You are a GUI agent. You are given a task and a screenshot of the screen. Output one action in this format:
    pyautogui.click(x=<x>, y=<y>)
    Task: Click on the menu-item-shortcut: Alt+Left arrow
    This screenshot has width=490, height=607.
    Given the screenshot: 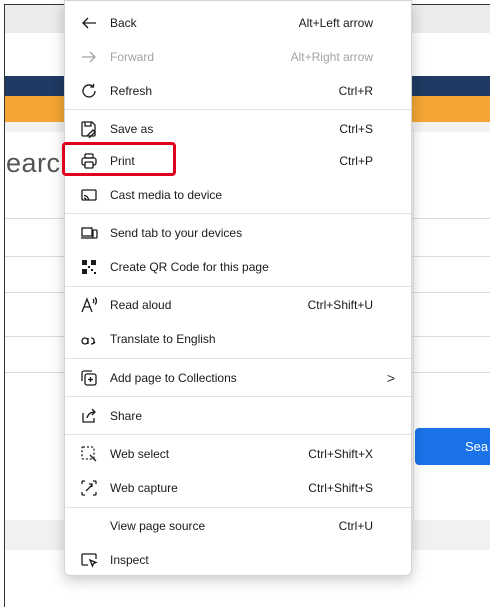 What is the action you would take?
    pyautogui.click(x=335, y=23)
    